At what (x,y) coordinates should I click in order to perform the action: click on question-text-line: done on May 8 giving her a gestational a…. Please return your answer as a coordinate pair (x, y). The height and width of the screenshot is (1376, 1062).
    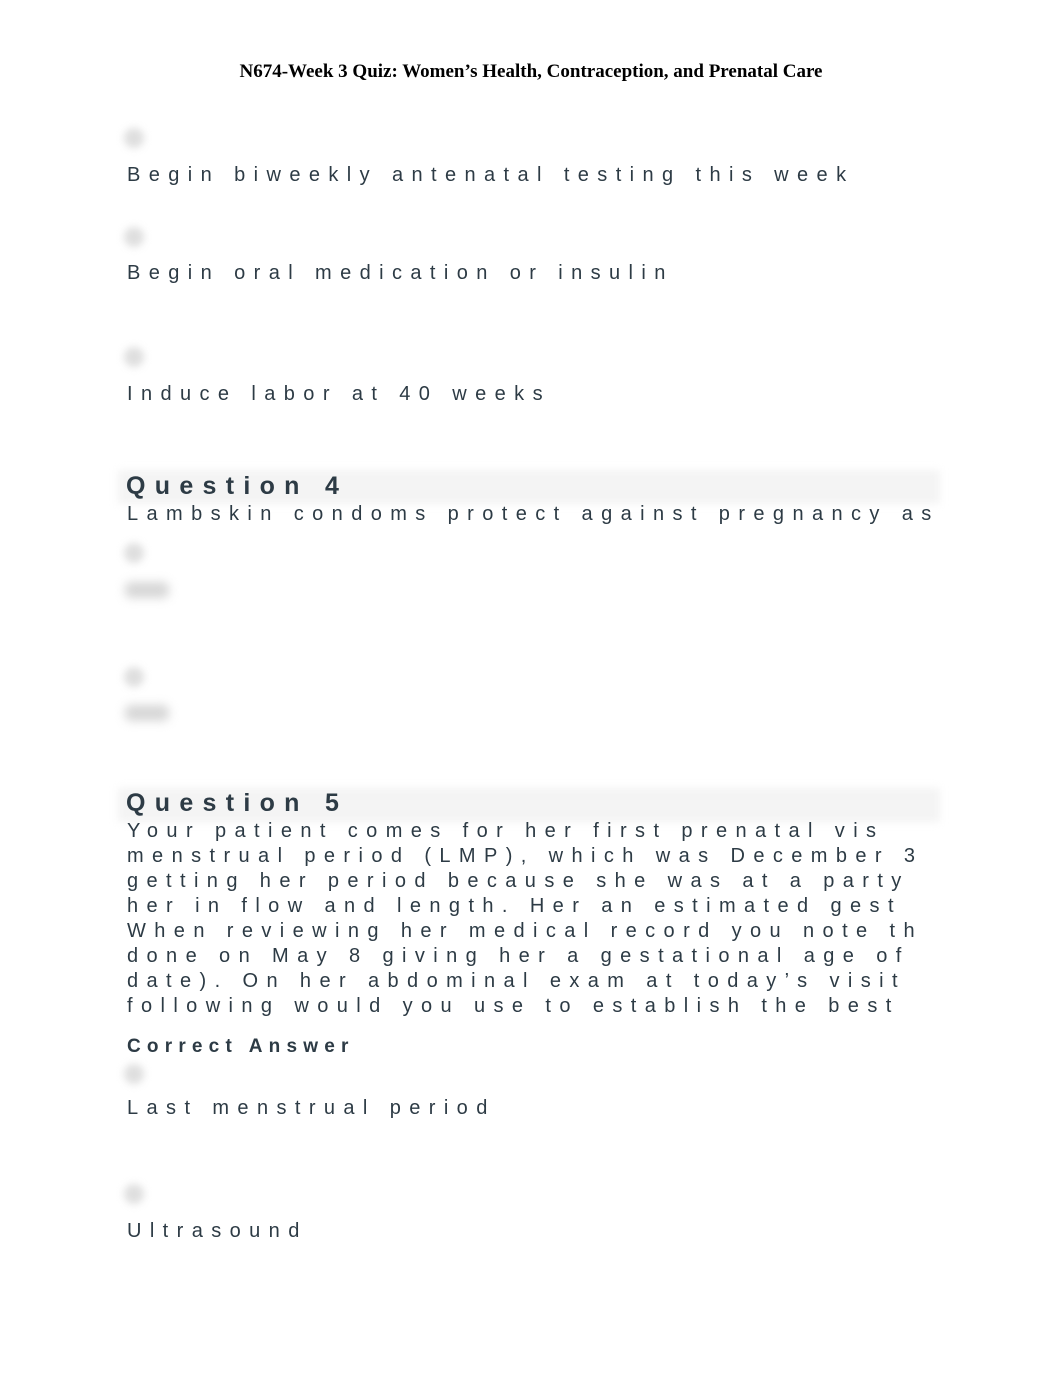
    Looking at the image, I should click on (518, 956).